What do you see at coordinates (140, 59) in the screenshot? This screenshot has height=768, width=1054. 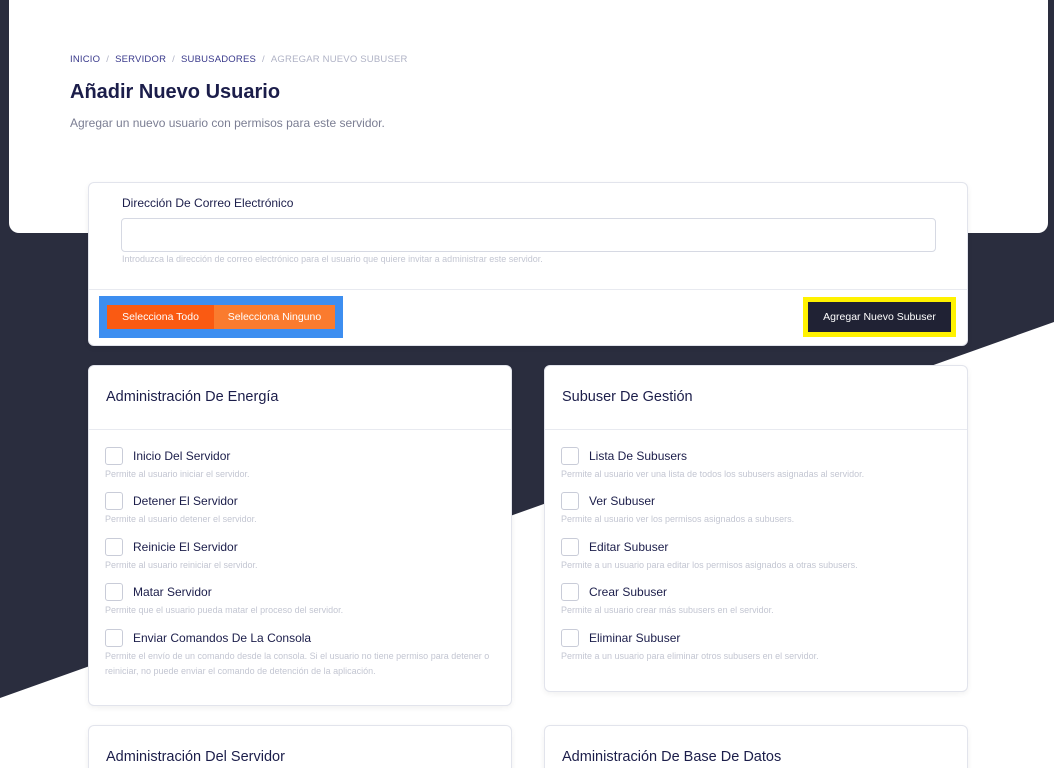 I see `breadcrumb-server: SERVIDOR` at bounding box center [140, 59].